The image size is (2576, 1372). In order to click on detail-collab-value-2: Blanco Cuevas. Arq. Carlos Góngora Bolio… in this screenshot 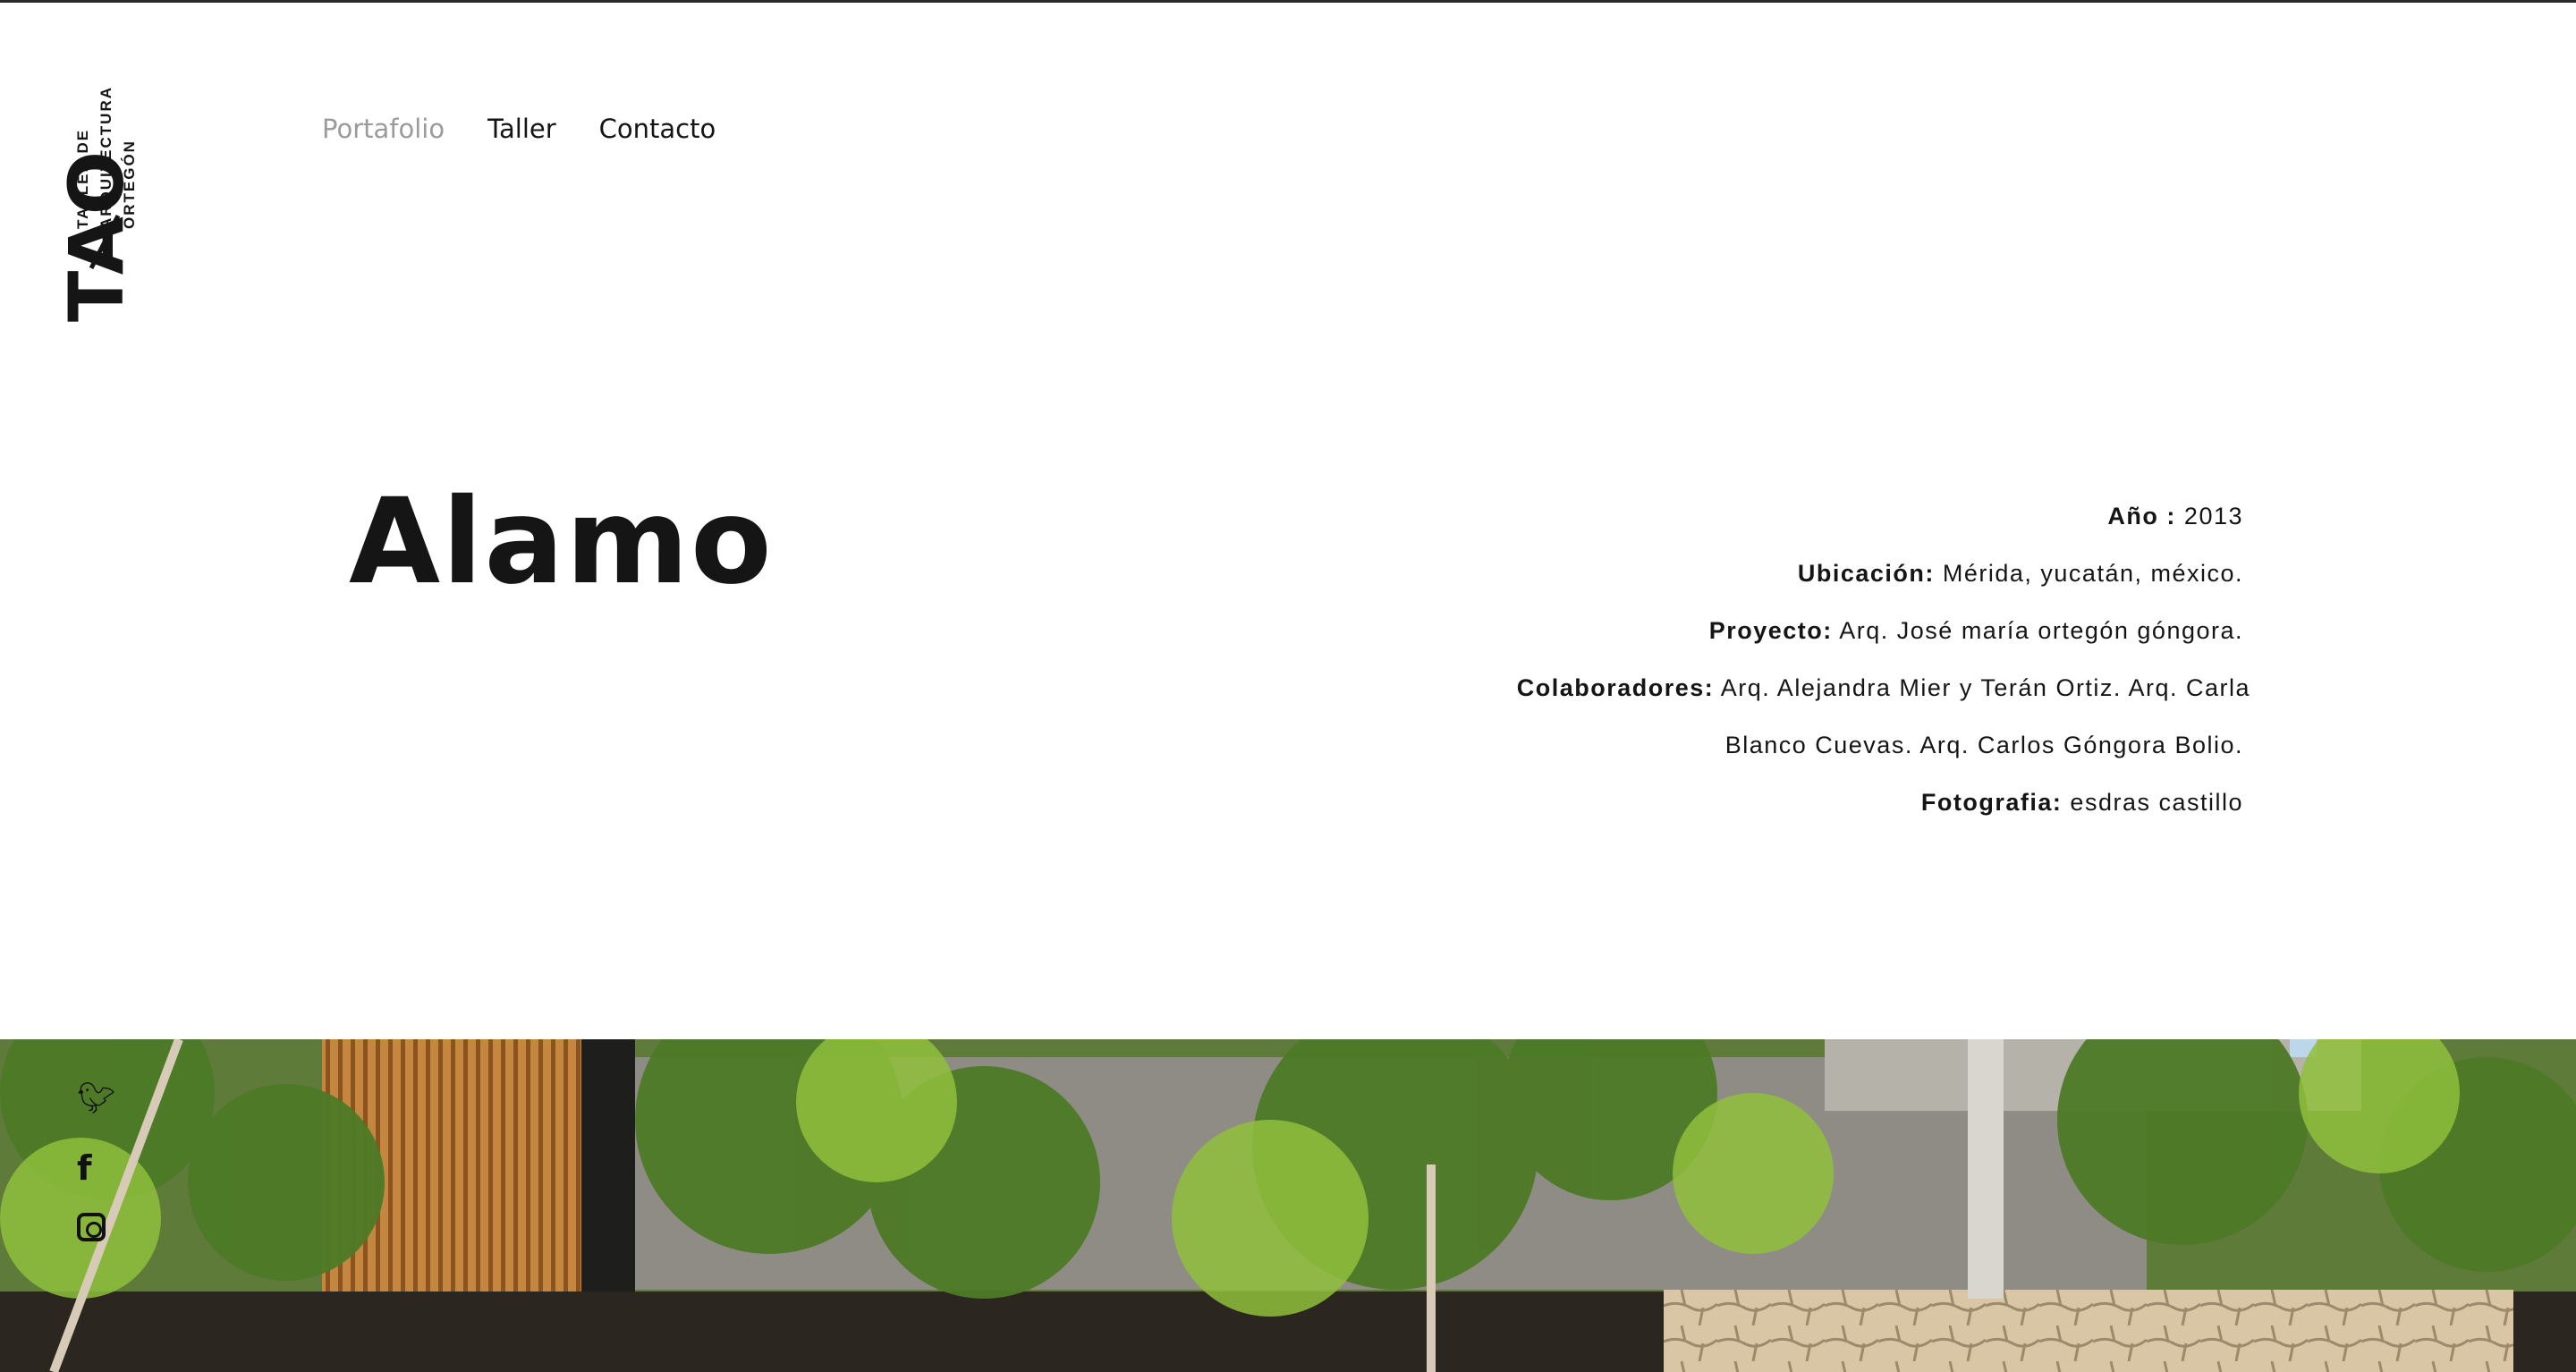, I will do `click(1983, 745)`.